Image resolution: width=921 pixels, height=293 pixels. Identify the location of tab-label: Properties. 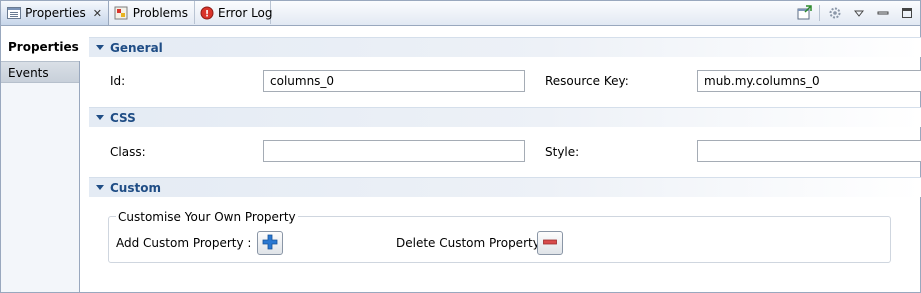
(55, 13).